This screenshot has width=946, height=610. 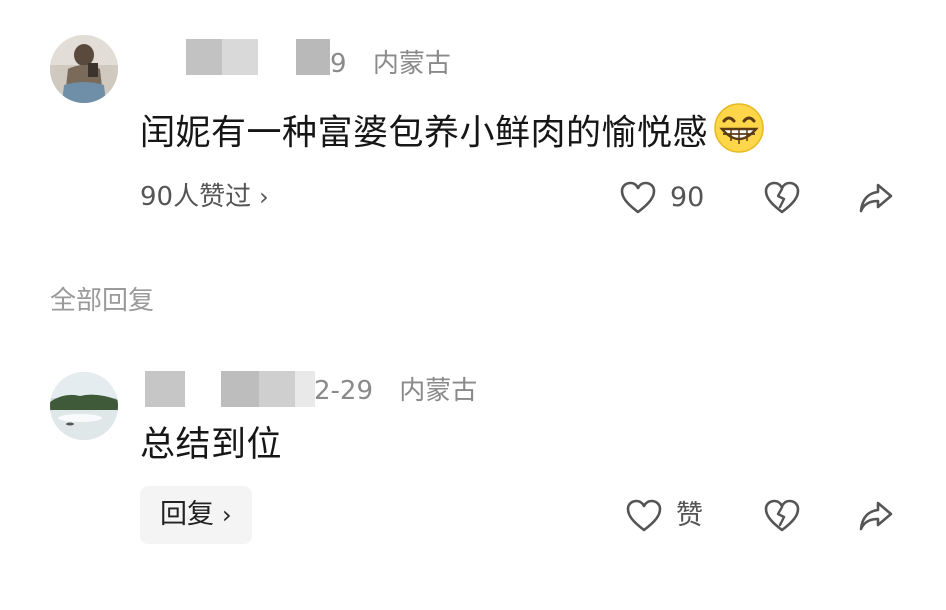 What do you see at coordinates (102, 301) in the screenshot?
I see `all-replies-label: 全部回复` at bounding box center [102, 301].